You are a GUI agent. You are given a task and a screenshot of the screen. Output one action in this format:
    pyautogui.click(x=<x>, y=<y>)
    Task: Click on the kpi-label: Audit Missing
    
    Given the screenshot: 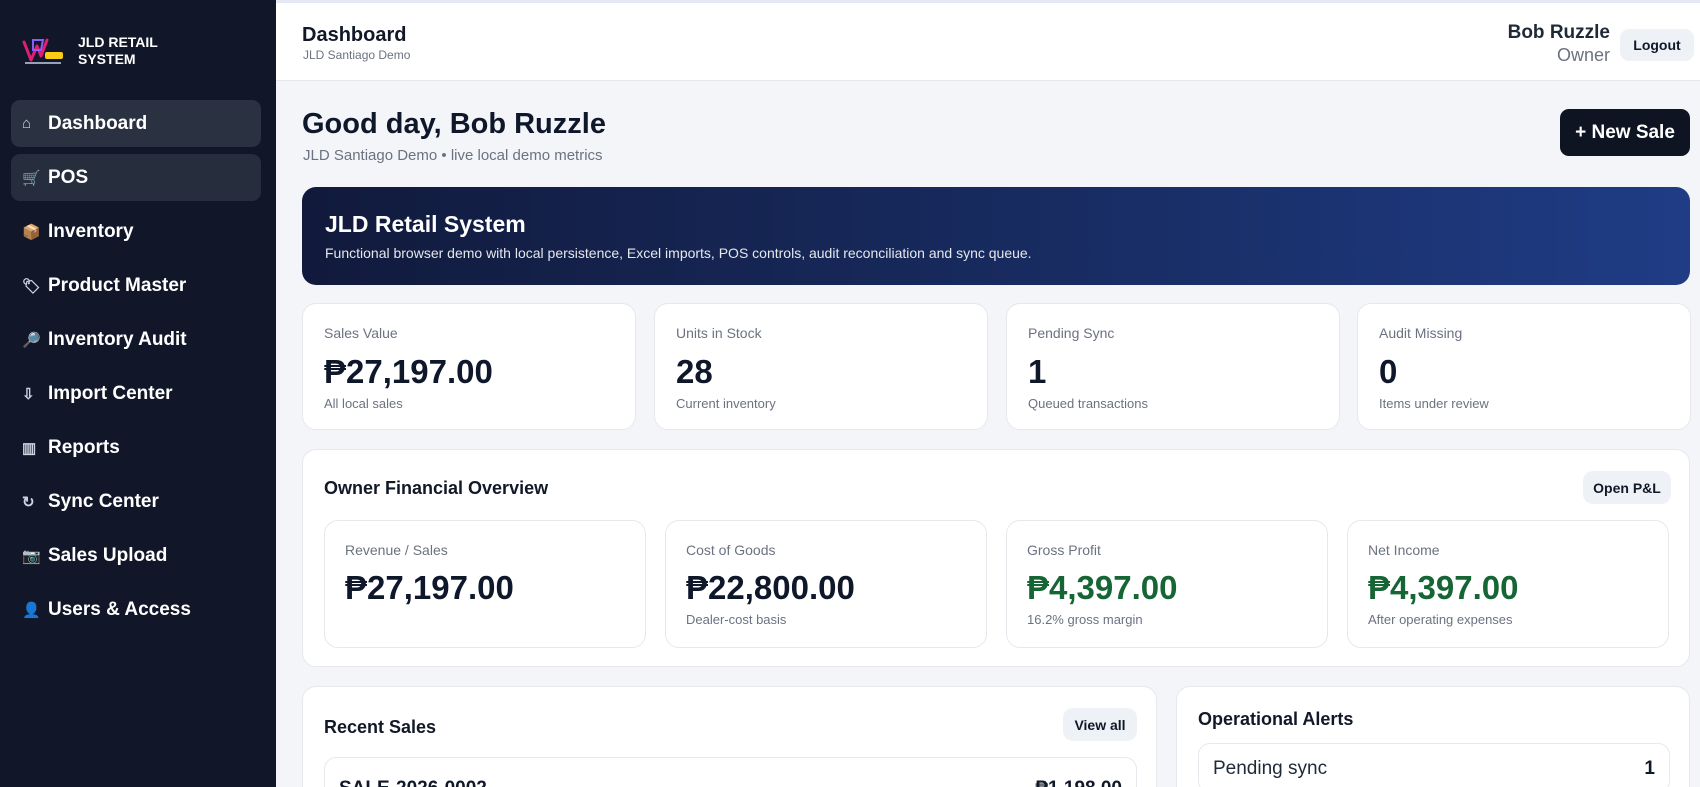 What is the action you would take?
    pyautogui.click(x=1421, y=333)
    